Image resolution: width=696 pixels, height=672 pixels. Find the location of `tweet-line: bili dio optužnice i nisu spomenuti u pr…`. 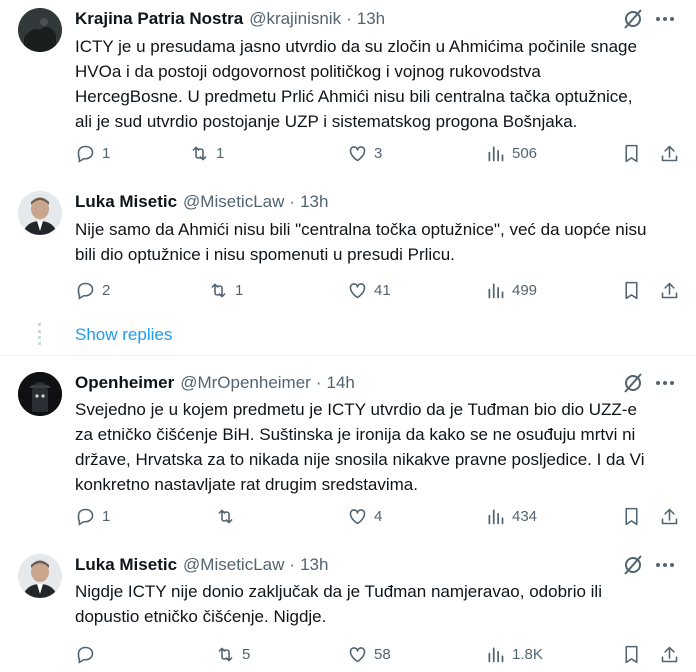

tweet-line: bili dio optužnice i nisu spomenuti u pr… is located at coordinates (265, 254).